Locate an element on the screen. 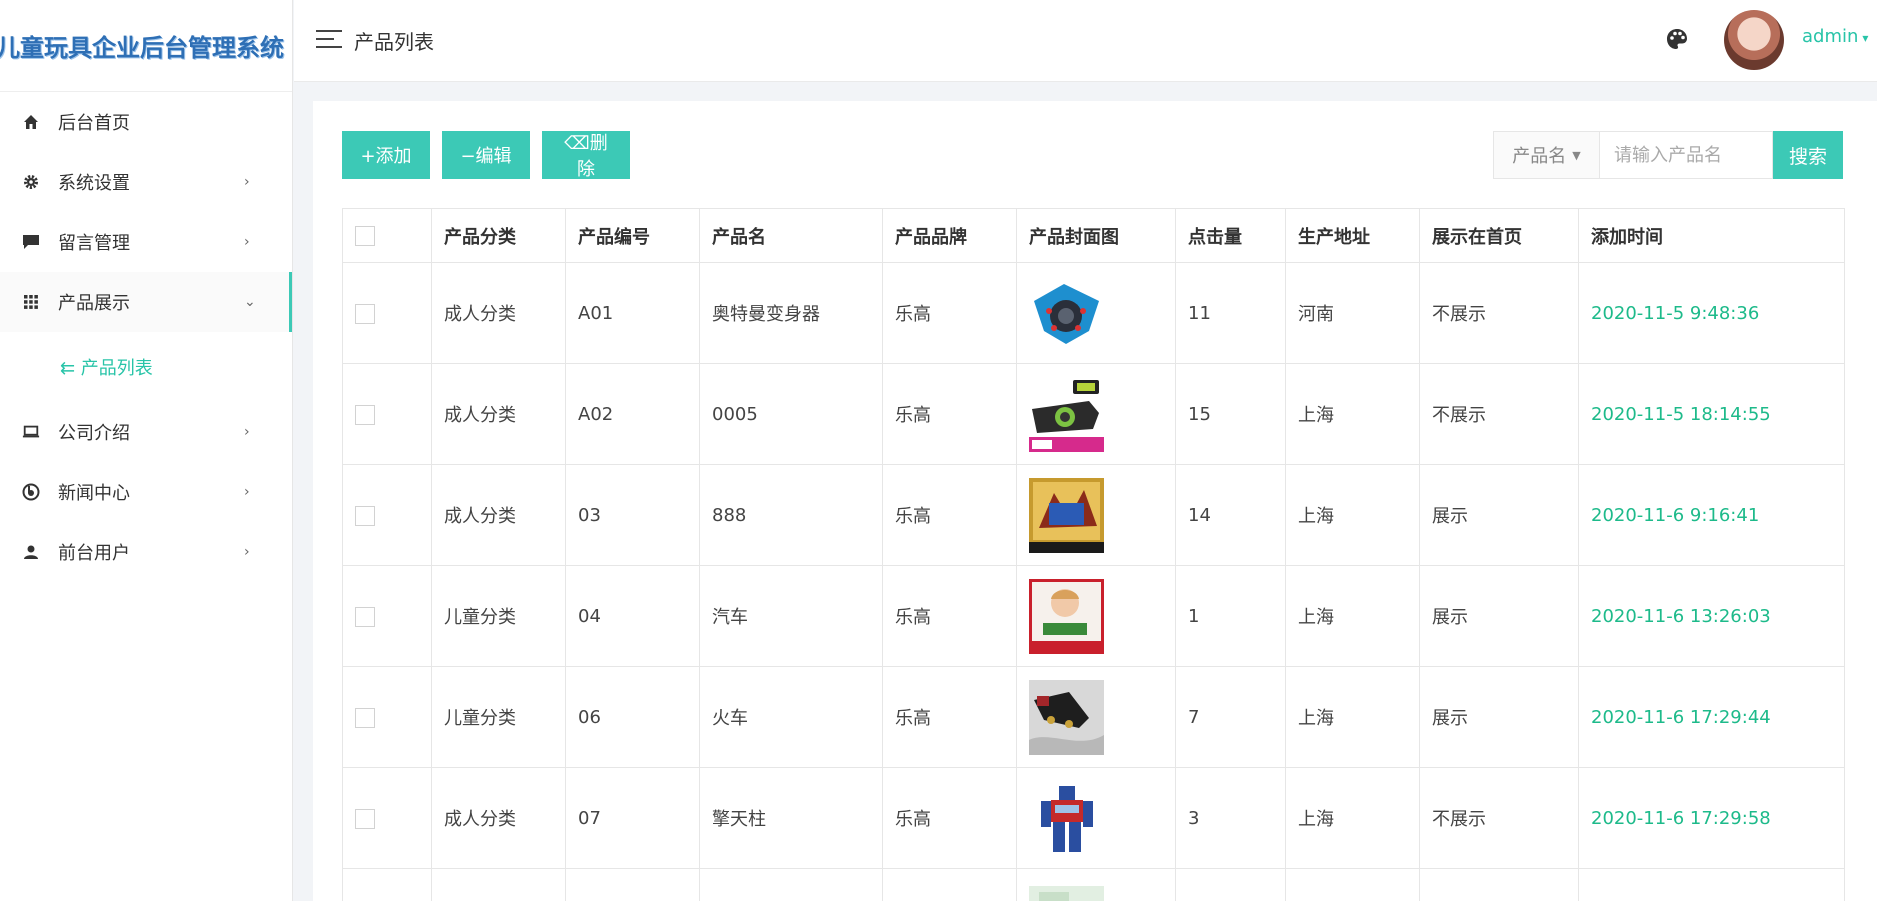  cell-name: 火车 is located at coordinates (791, 717).